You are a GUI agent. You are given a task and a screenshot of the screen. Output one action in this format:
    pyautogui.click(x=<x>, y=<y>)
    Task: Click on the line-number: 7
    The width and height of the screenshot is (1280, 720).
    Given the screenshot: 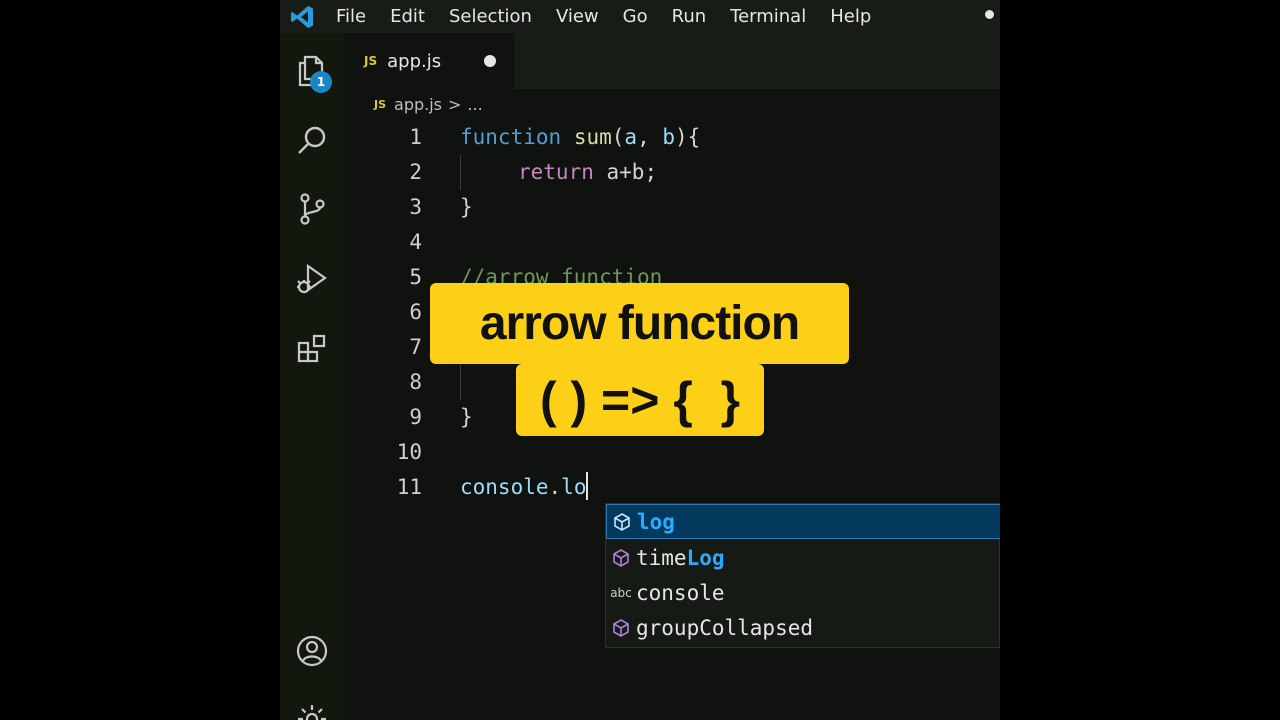 What is the action you would take?
    pyautogui.click(x=415, y=347)
    